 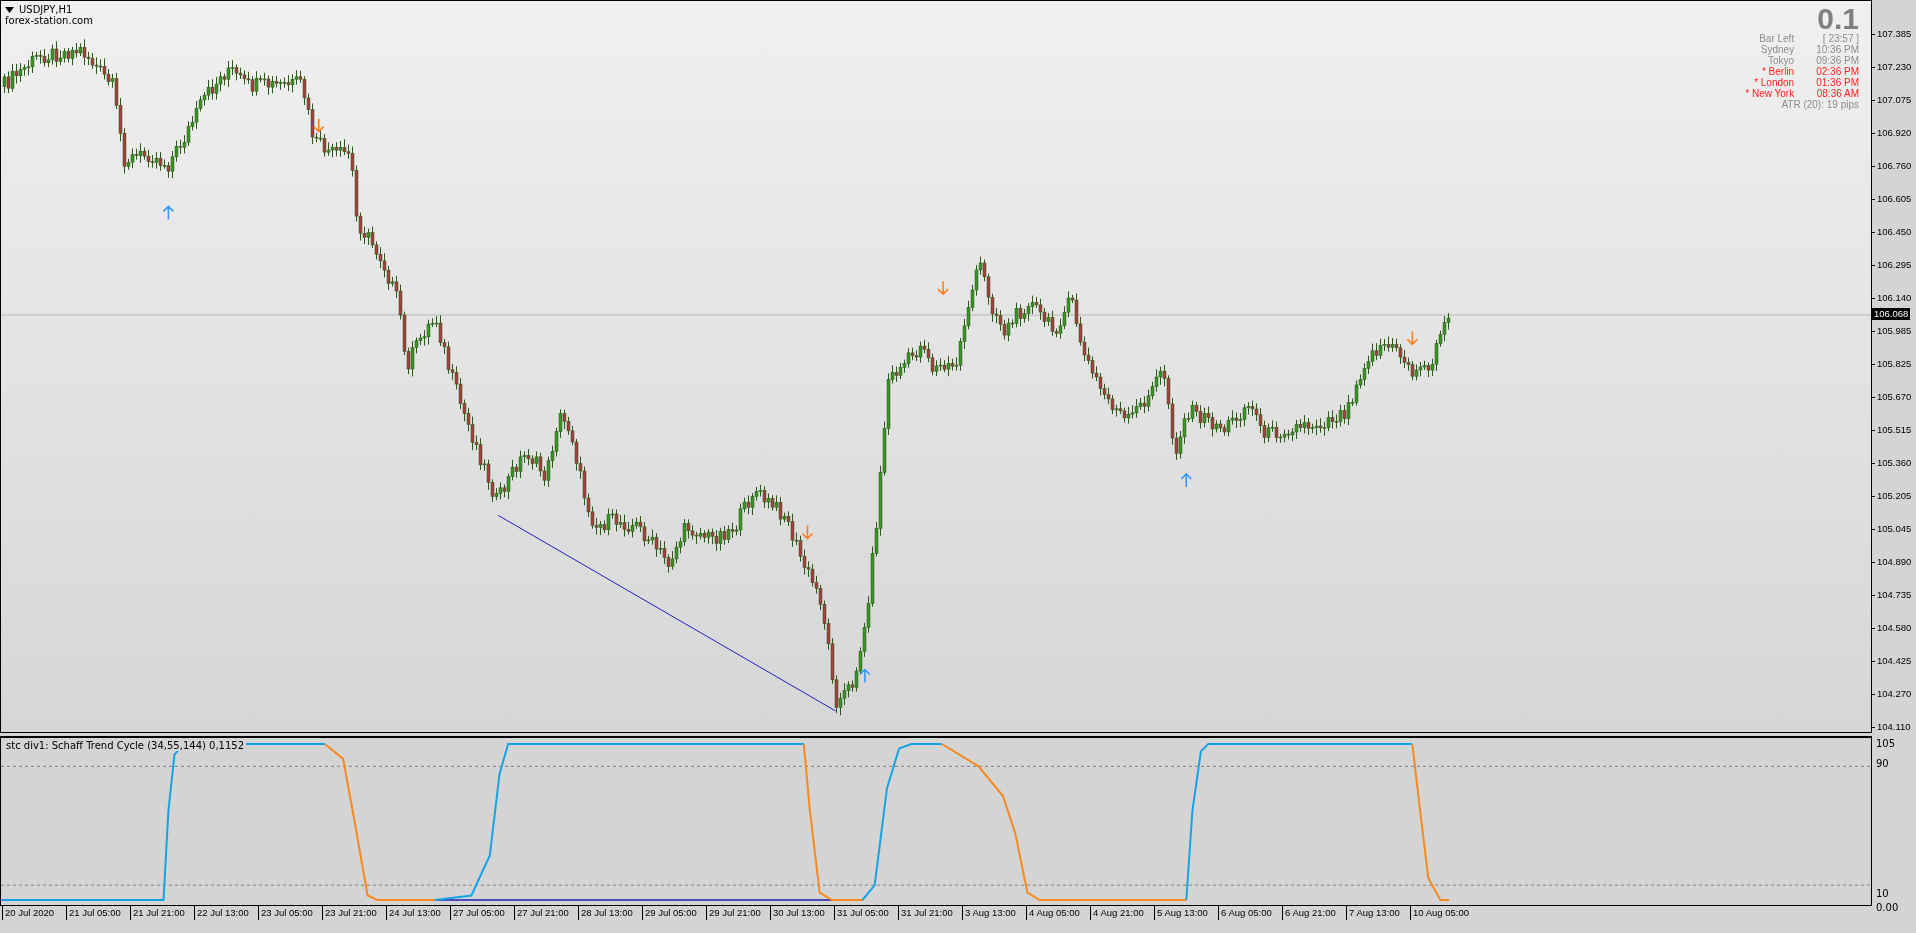 I want to click on price-label: 105.985, so click(x=1894, y=341).